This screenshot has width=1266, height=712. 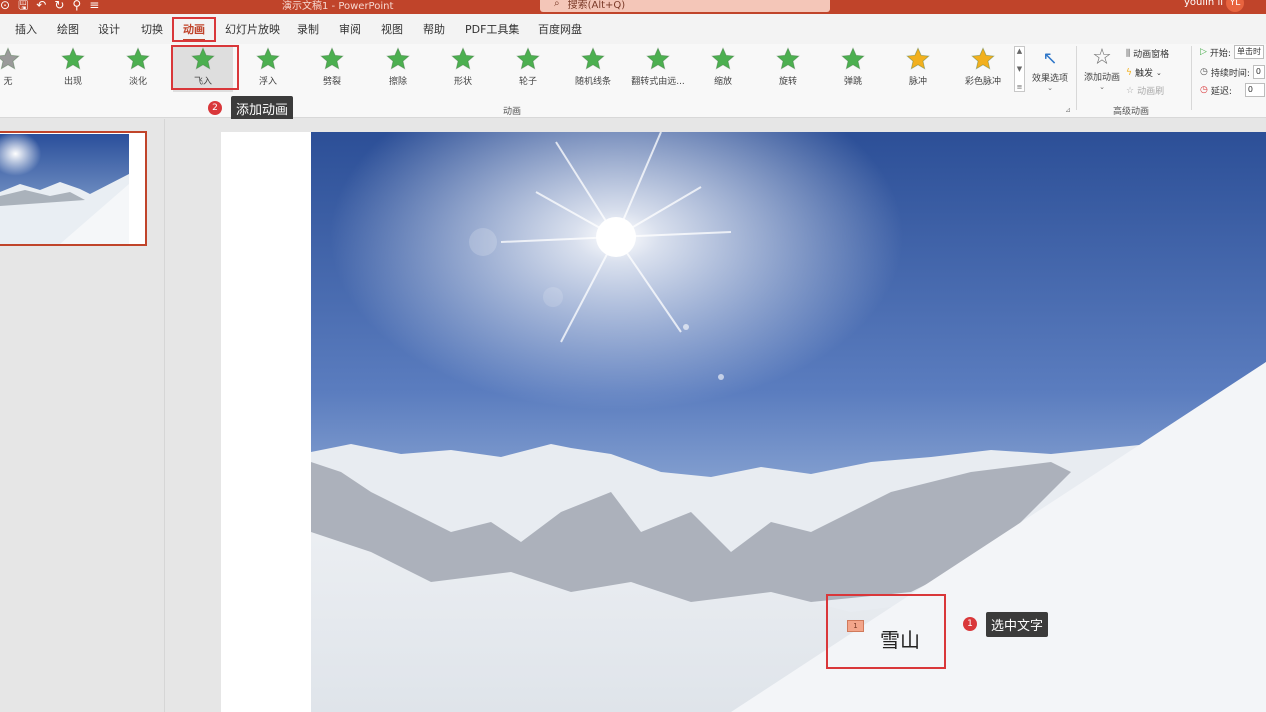 What do you see at coordinates (853, 69) in the screenshot?
I see `animation-bounce: 弹跳` at bounding box center [853, 69].